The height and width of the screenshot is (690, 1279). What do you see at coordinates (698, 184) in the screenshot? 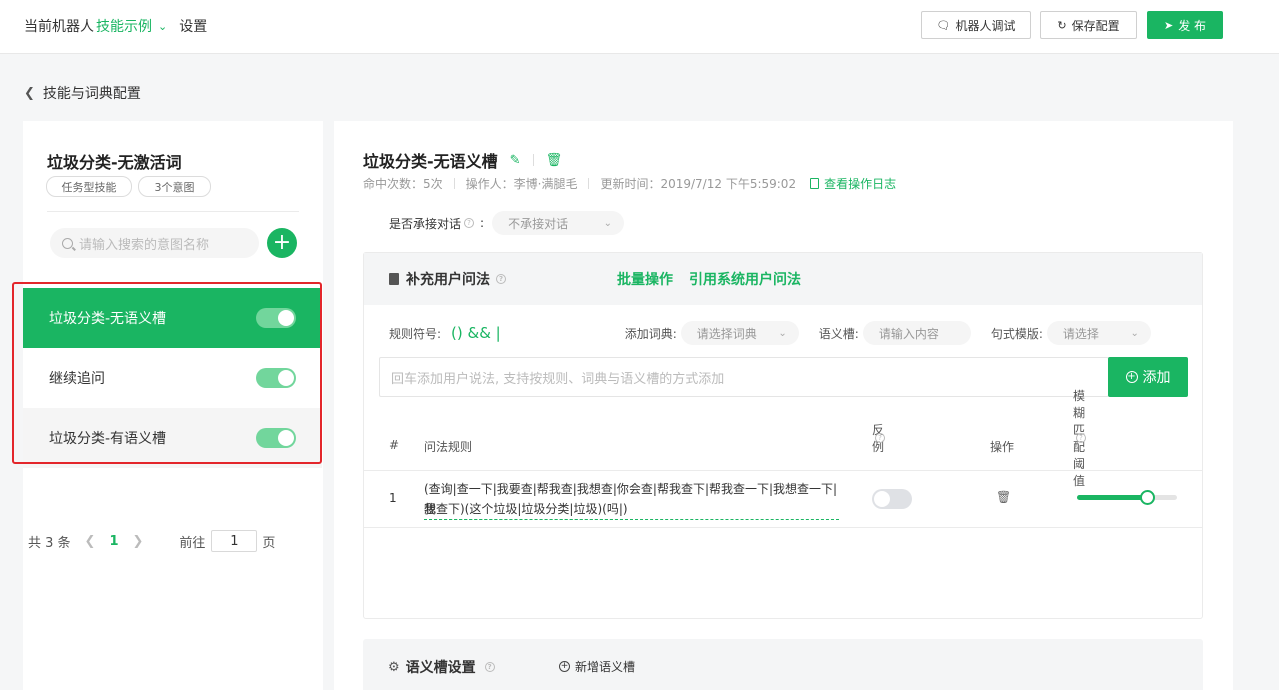
I see `updated-time: 更新时间：2019/7/12 下午5:59:02` at bounding box center [698, 184].